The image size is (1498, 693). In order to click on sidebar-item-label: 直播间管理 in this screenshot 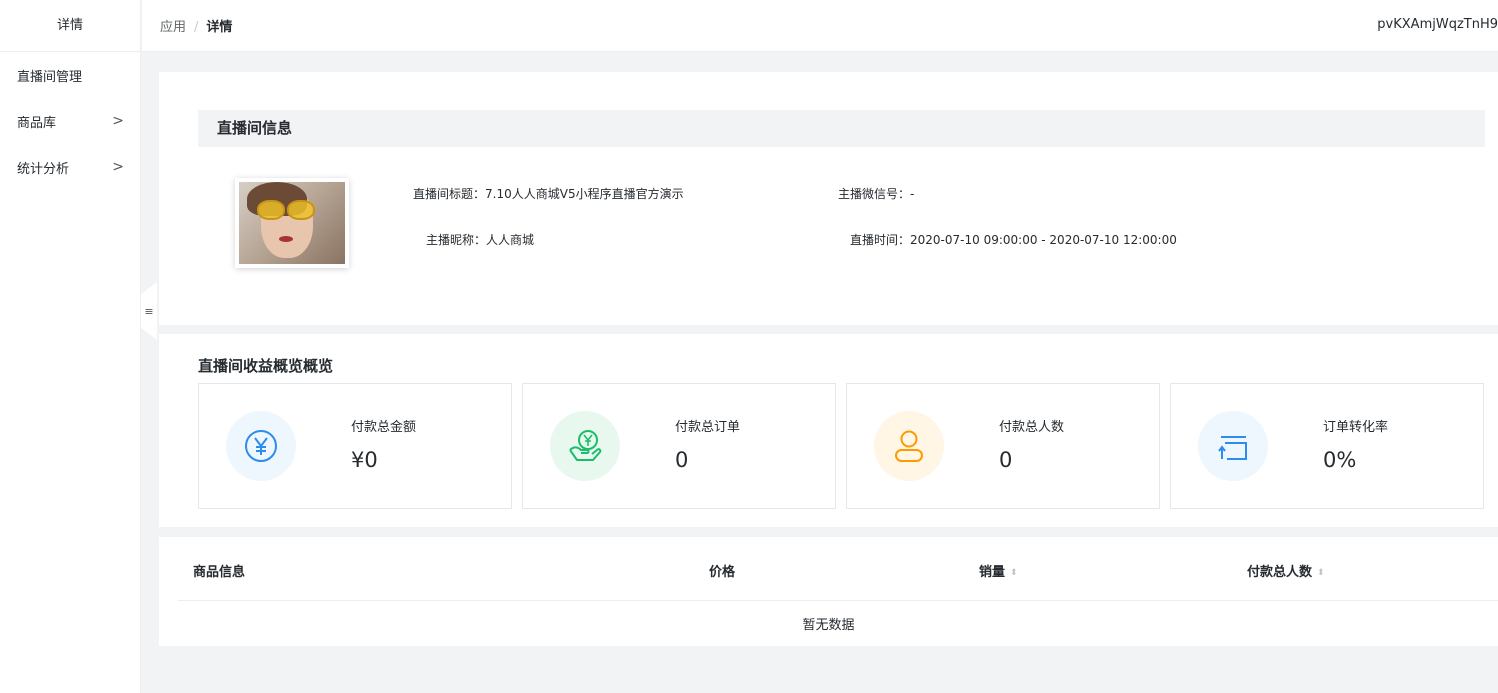, I will do `click(50, 77)`.